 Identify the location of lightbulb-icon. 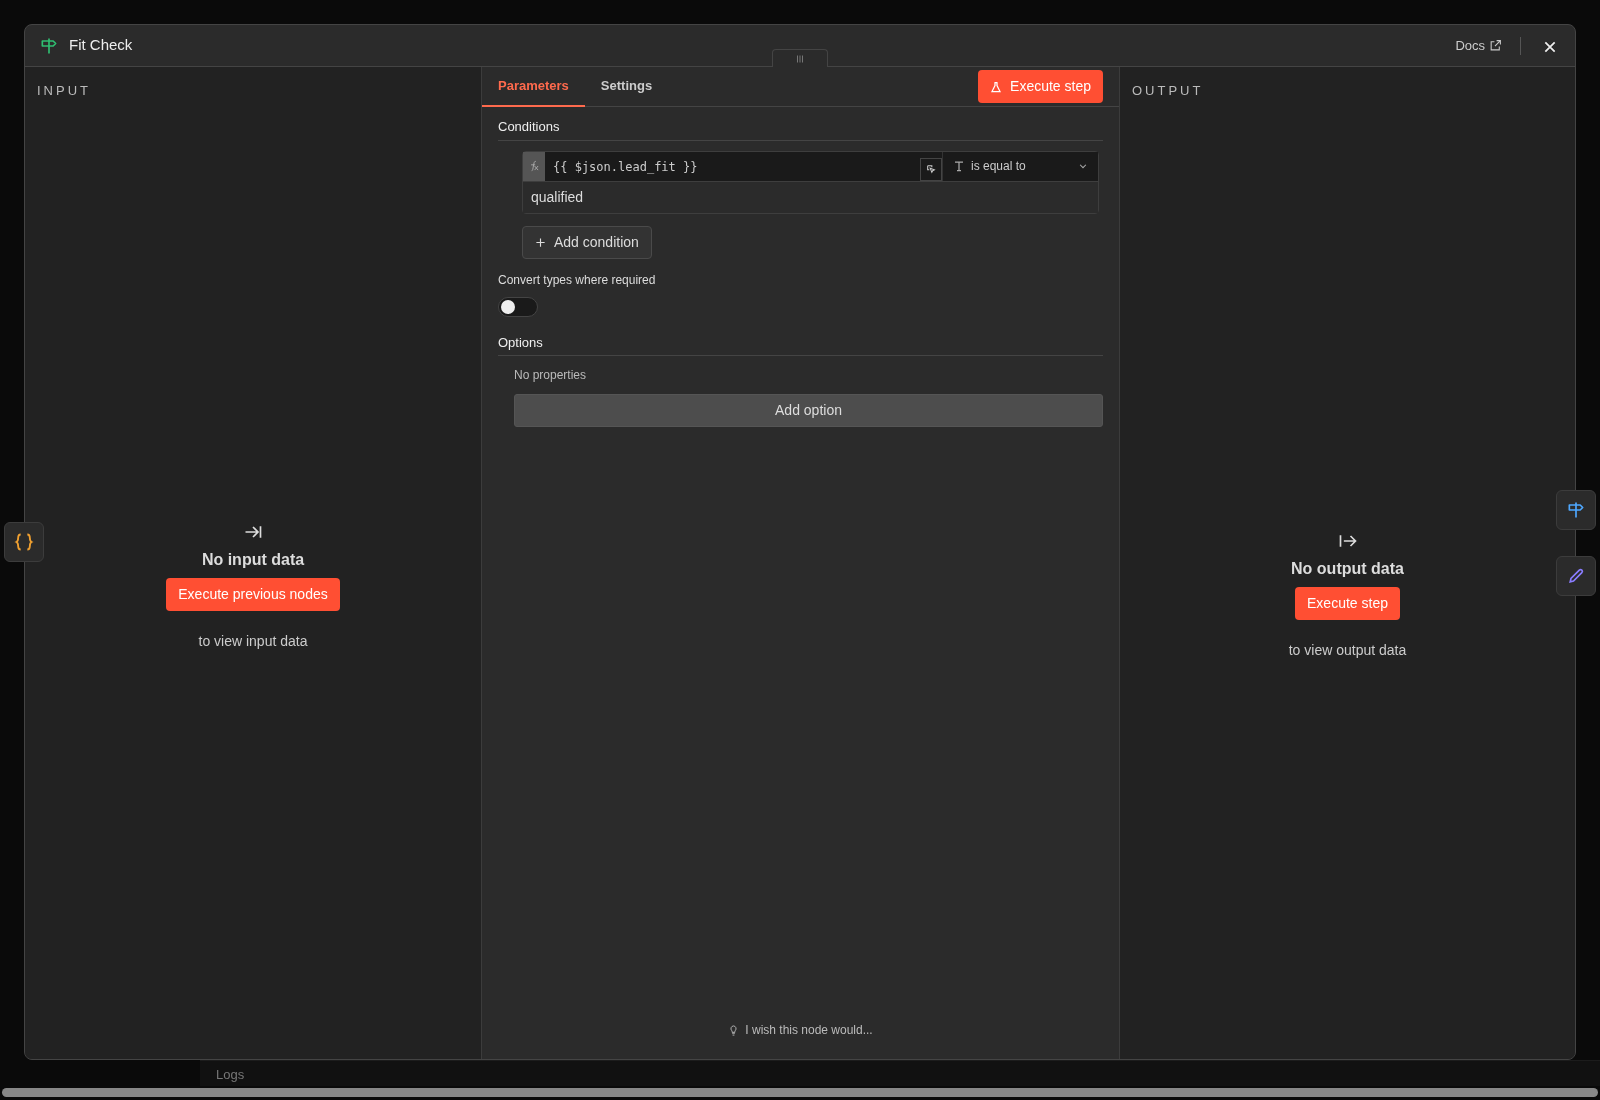
(734, 1030).